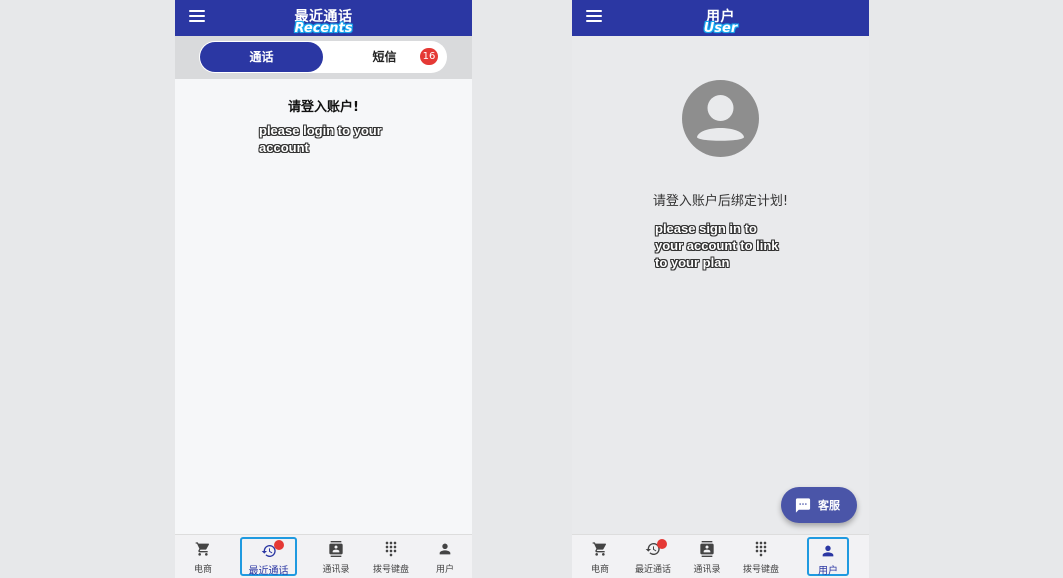  I want to click on avatar-icon, so click(720, 118).